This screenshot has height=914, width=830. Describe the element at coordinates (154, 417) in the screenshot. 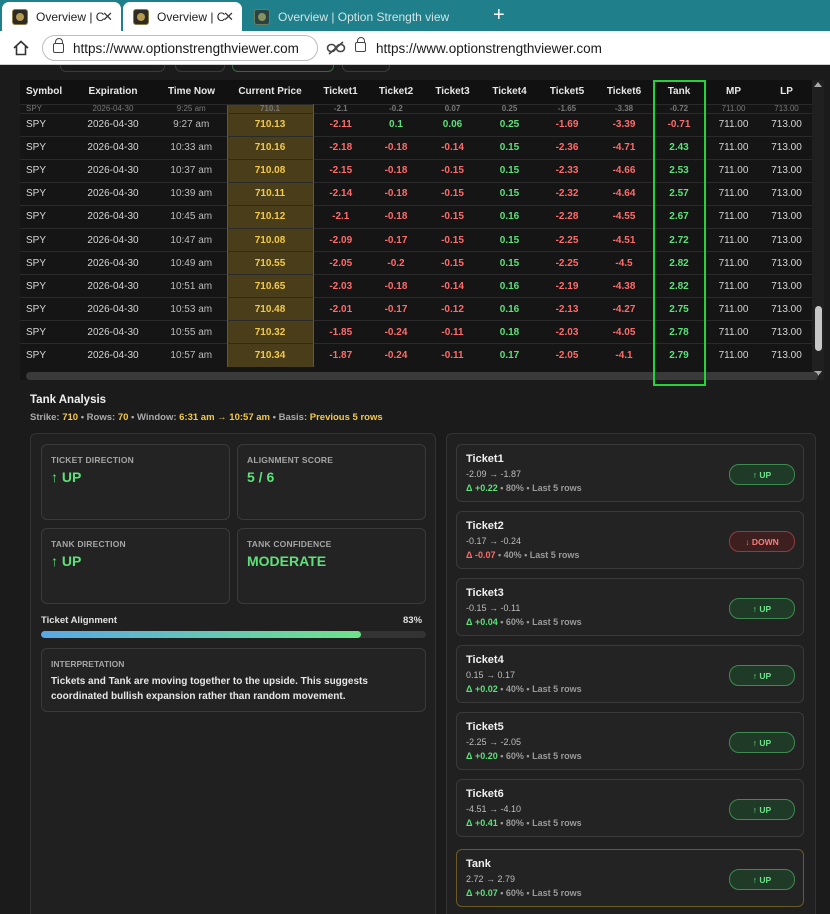

I see `window-label: • Window:` at that location.